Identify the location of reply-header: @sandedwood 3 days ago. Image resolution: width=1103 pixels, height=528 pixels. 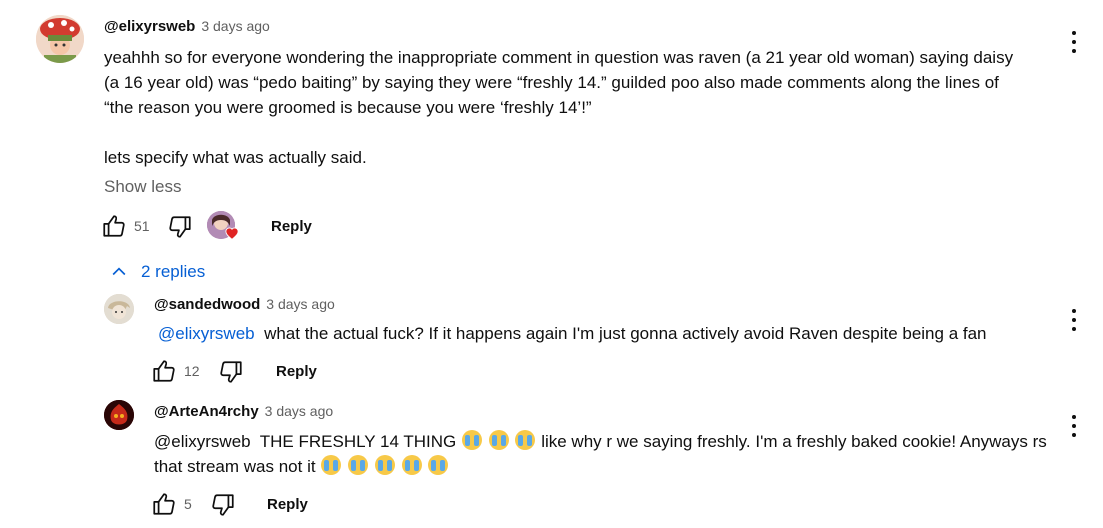
(244, 305).